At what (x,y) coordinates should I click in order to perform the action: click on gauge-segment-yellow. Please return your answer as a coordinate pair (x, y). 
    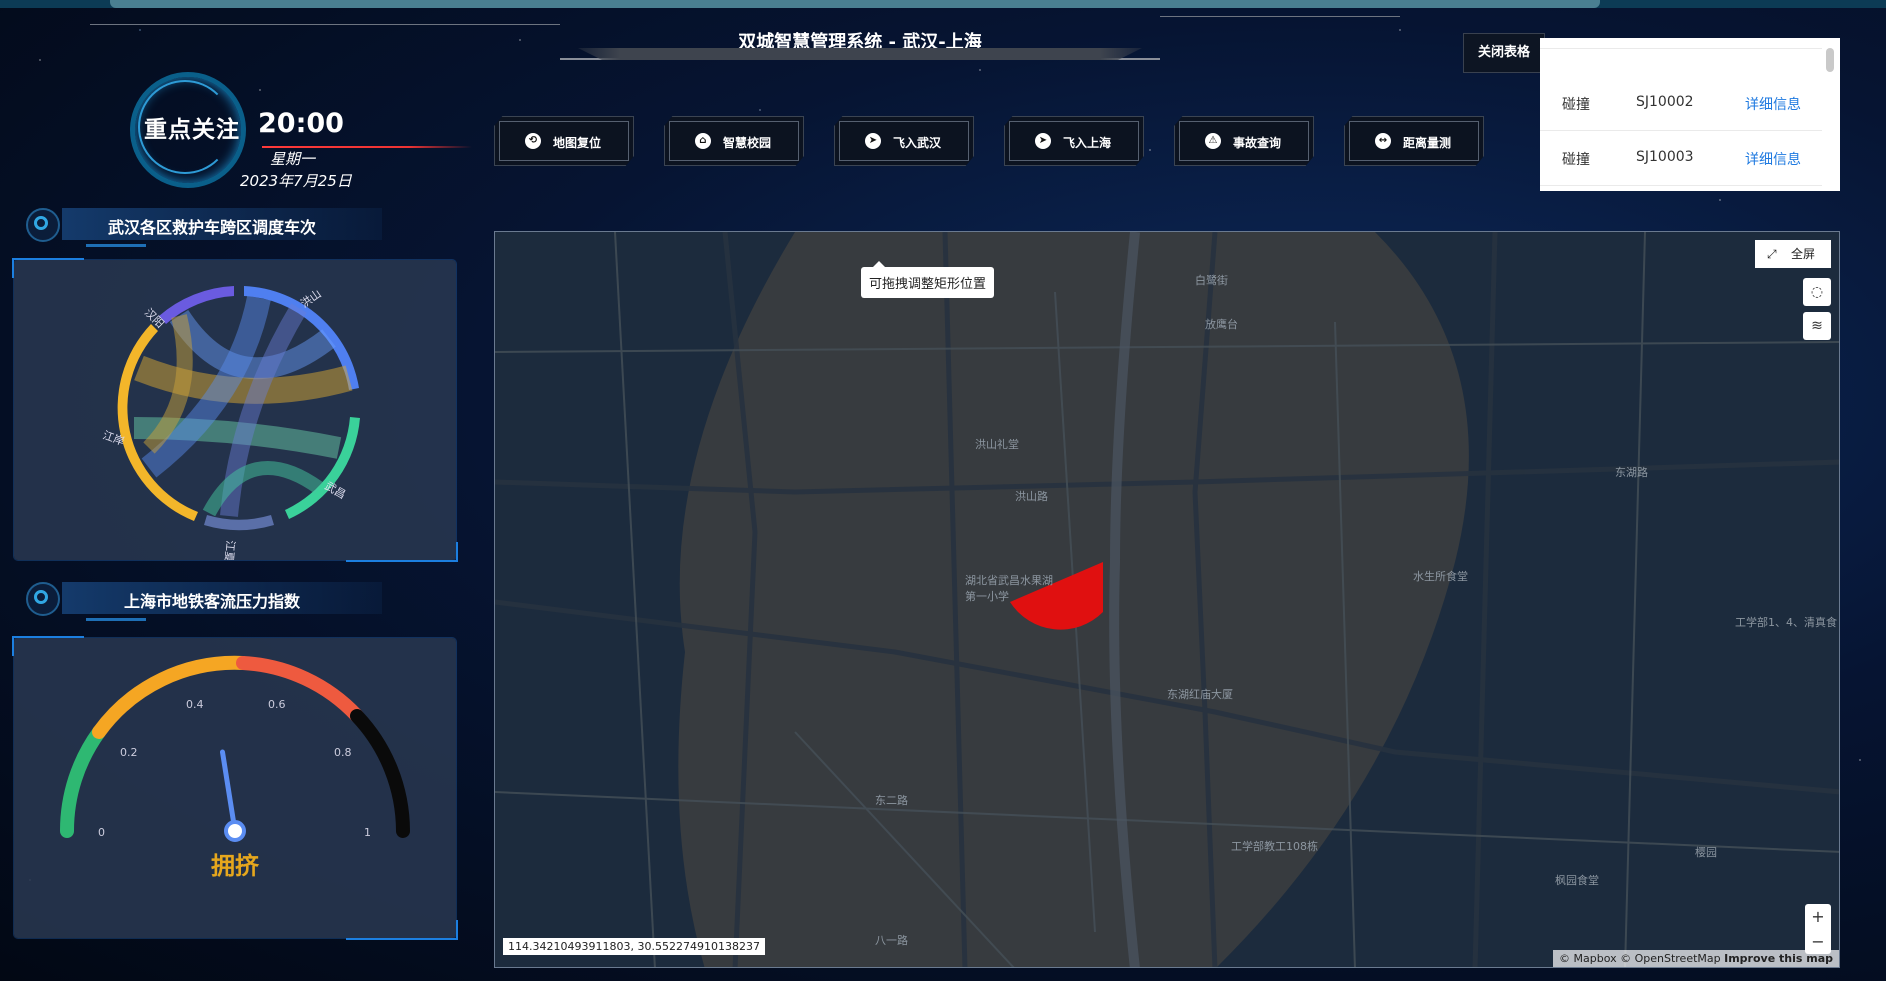
    Looking at the image, I should click on (171, 697).